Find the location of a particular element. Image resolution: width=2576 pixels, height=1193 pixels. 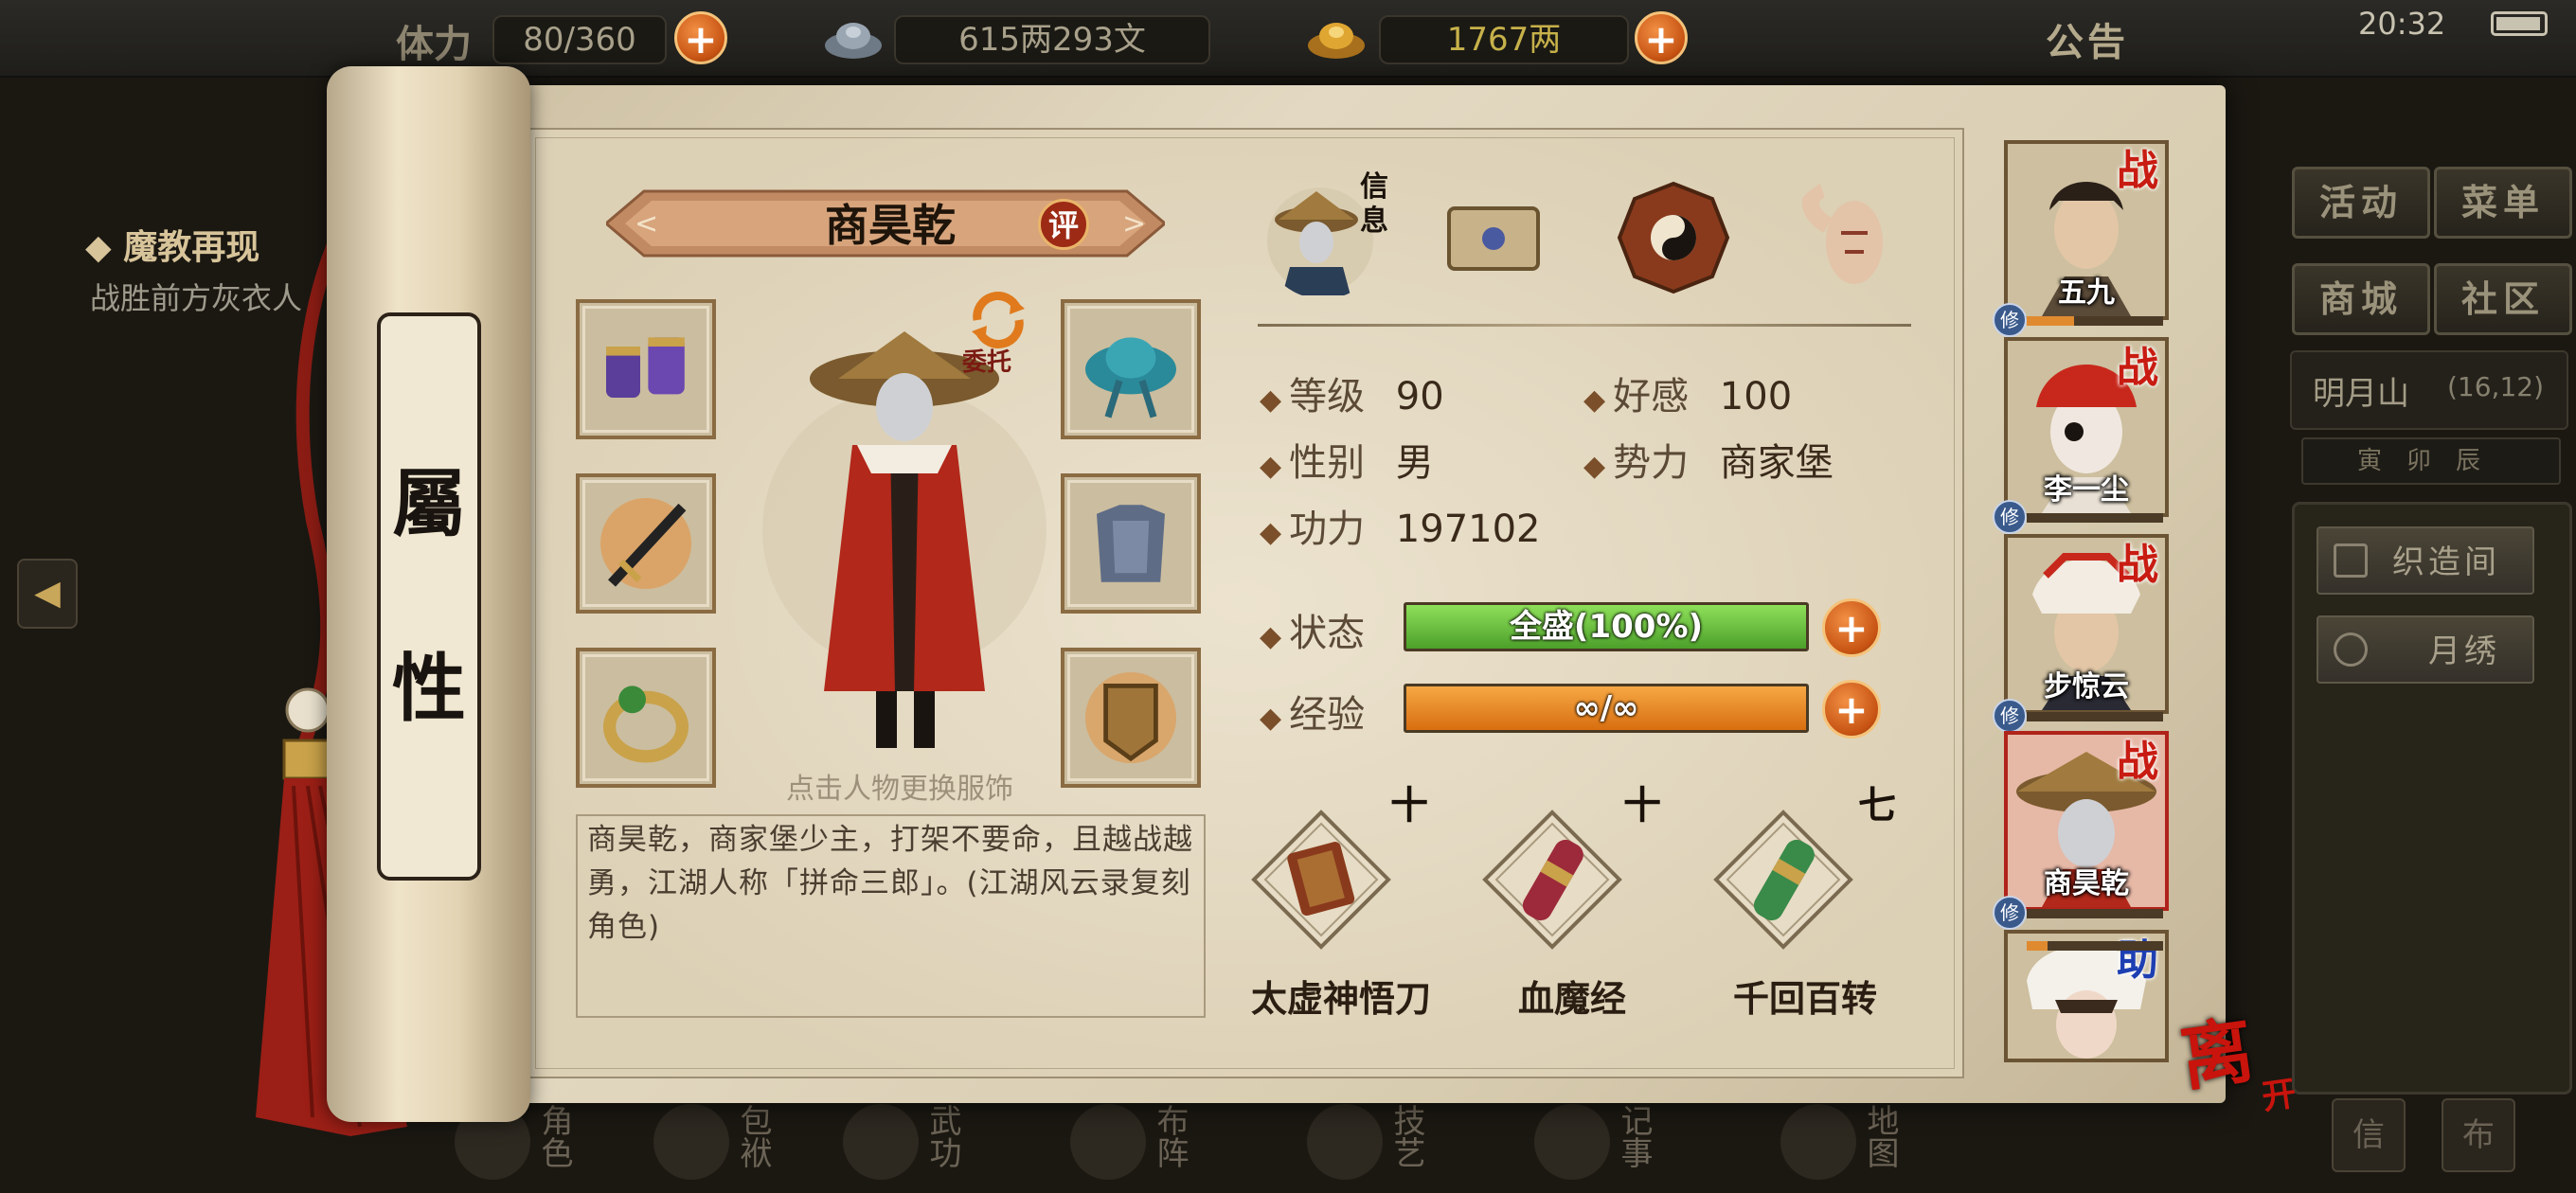

equip-slot-gloves is located at coordinates (646, 369).